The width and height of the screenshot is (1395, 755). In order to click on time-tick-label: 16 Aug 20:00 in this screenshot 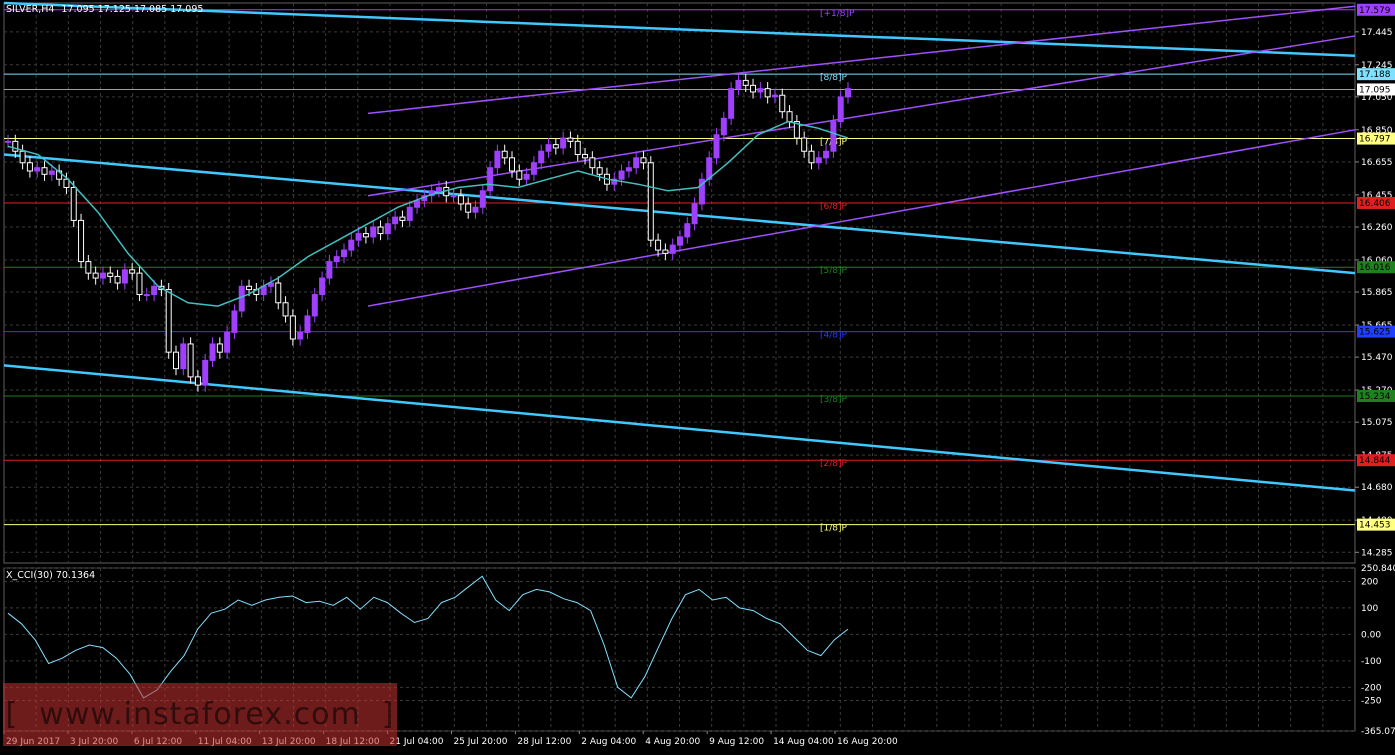, I will do `click(867, 742)`.